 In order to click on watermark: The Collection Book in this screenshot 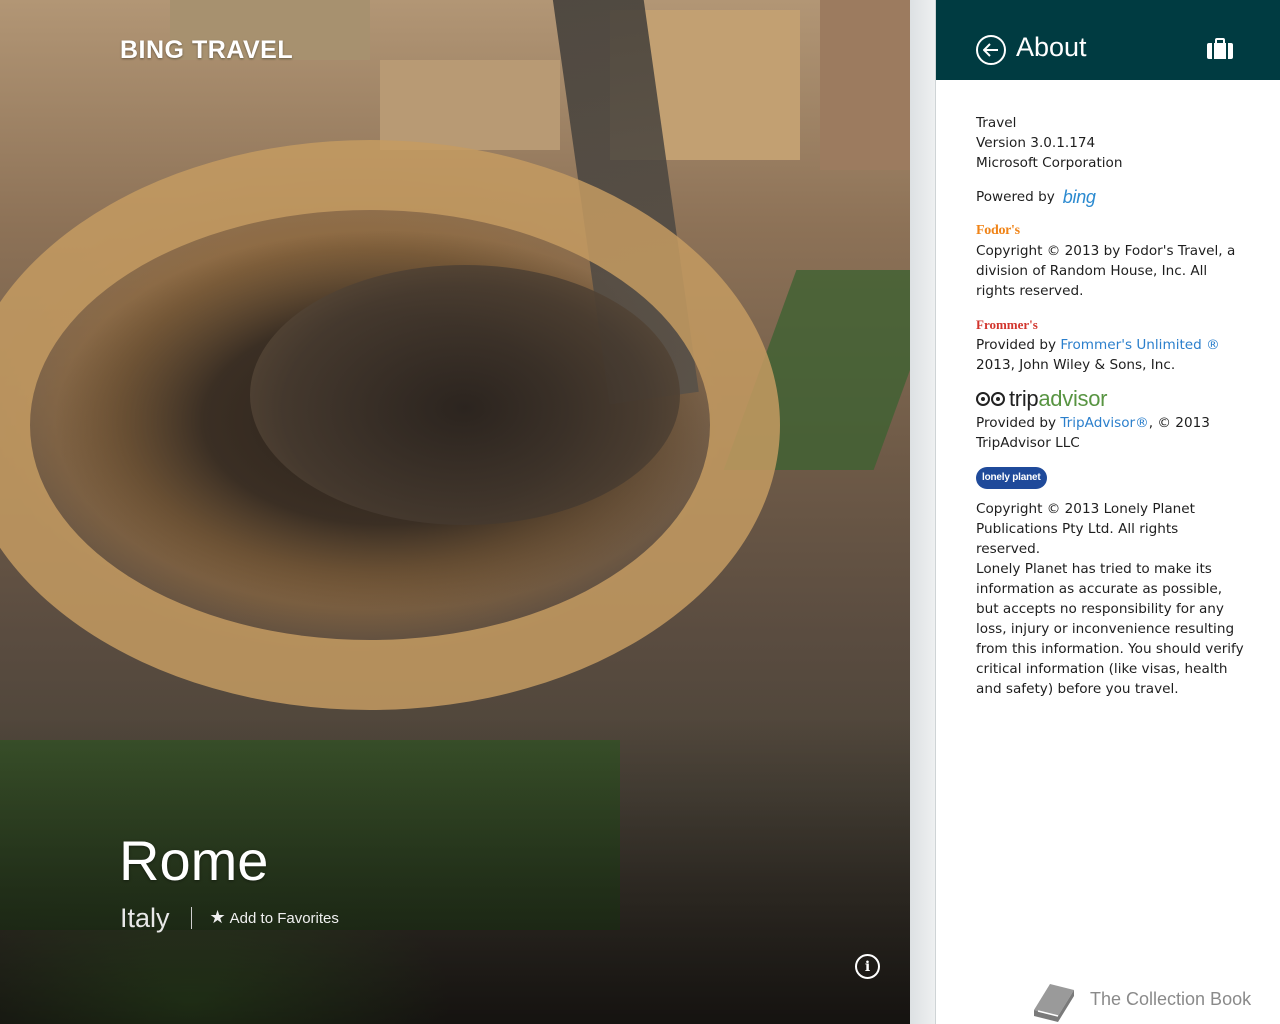, I will do `click(1139, 999)`.